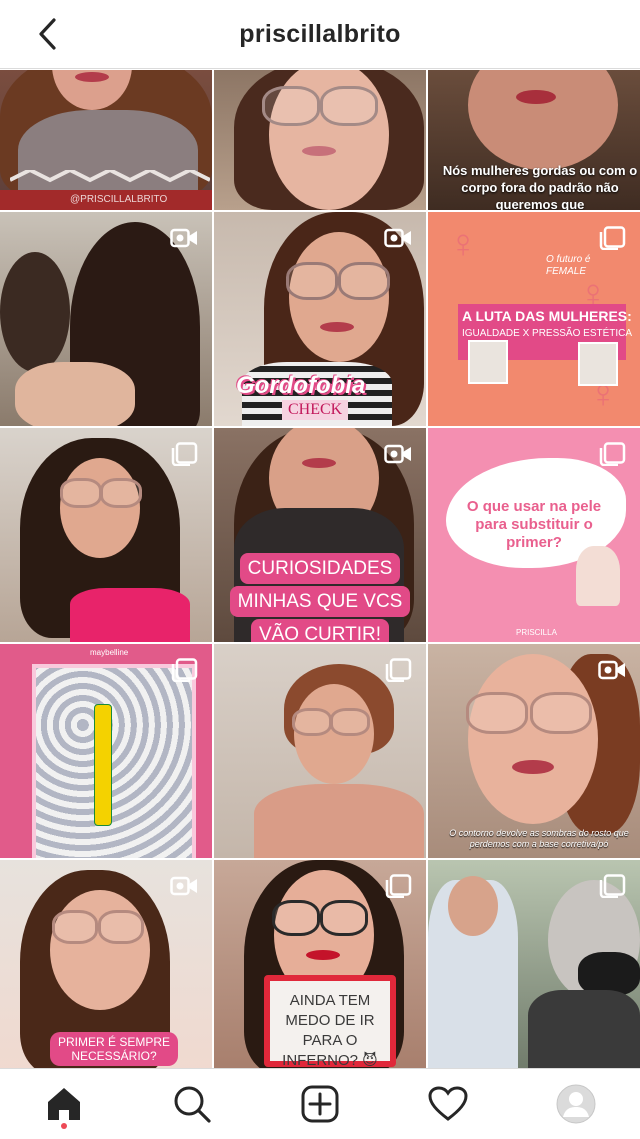  Describe the element at coordinates (320, 597) in the screenshot. I see `post-caption-overlay: CURIOSIDADES MINHAS QUE VCS VÃO CURTIR!` at that location.